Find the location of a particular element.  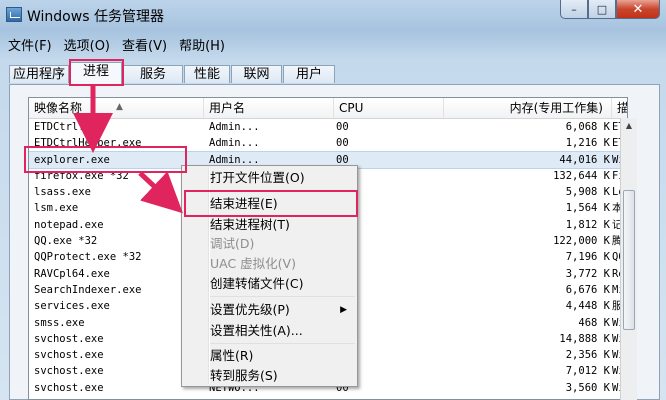

arrow-right-icon is located at coordinates (160, 192).